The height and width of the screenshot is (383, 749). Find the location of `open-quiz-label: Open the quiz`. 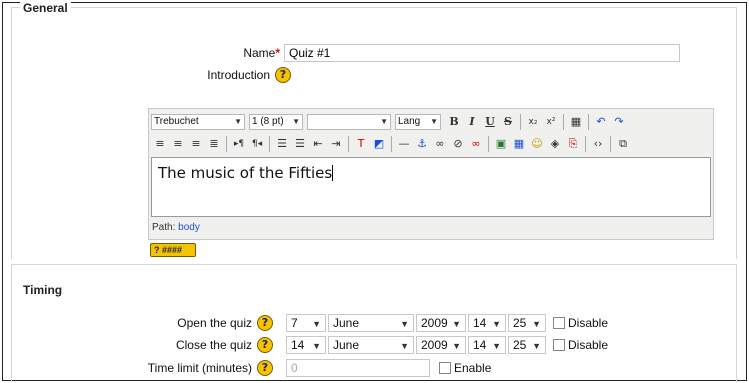

open-quiz-label: Open the quiz is located at coordinates (214, 323).